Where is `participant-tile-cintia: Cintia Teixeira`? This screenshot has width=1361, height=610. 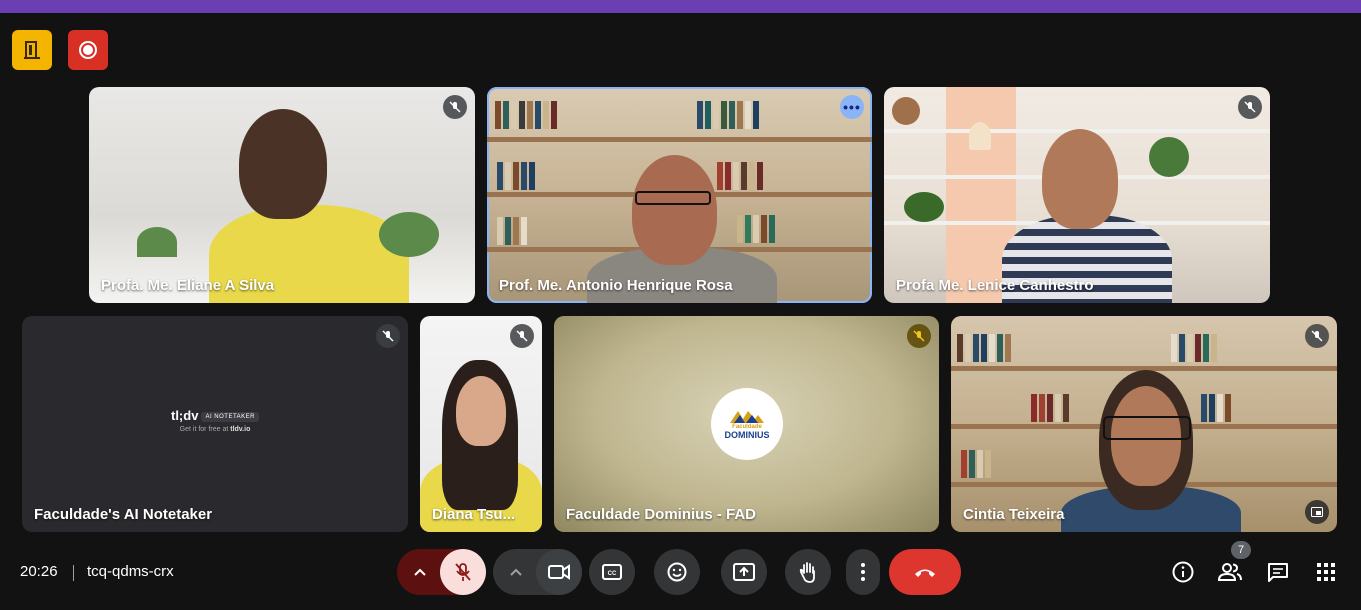 participant-tile-cintia: Cintia Teixeira is located at coordinates (1144, 424).